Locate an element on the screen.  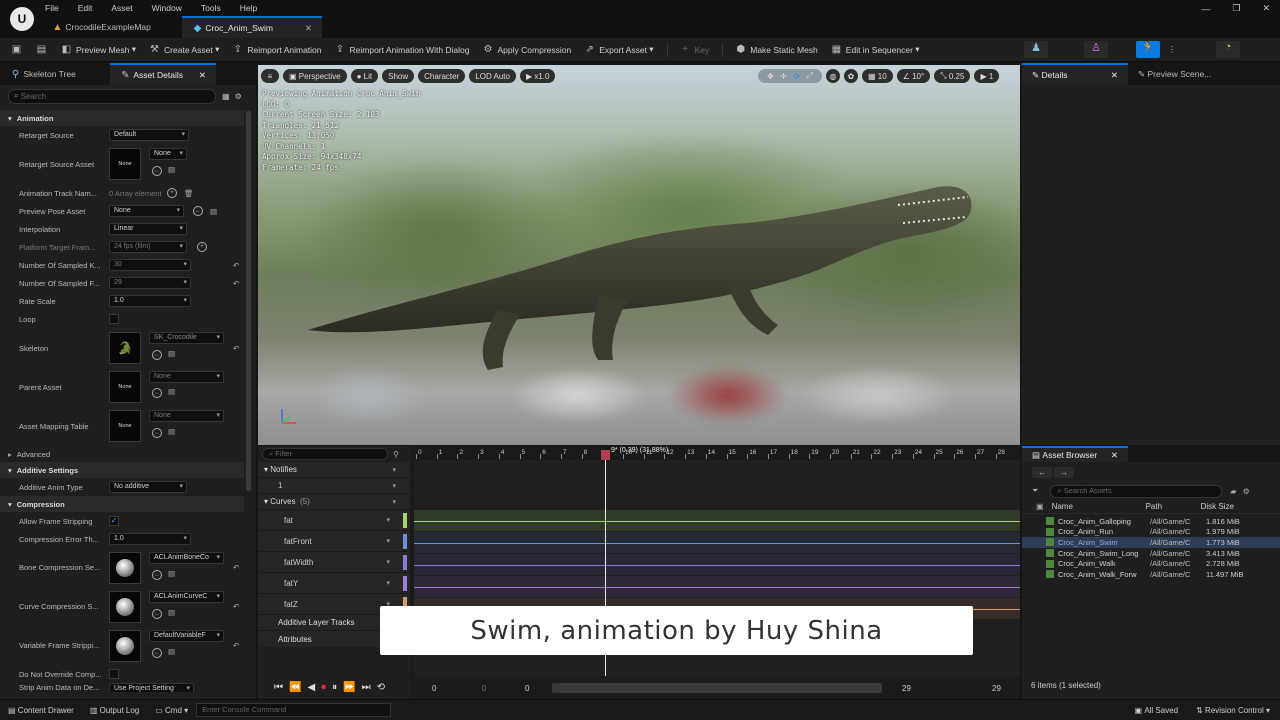
close-details-tab-icon: ✕ is located at coordinates (1114, 75).